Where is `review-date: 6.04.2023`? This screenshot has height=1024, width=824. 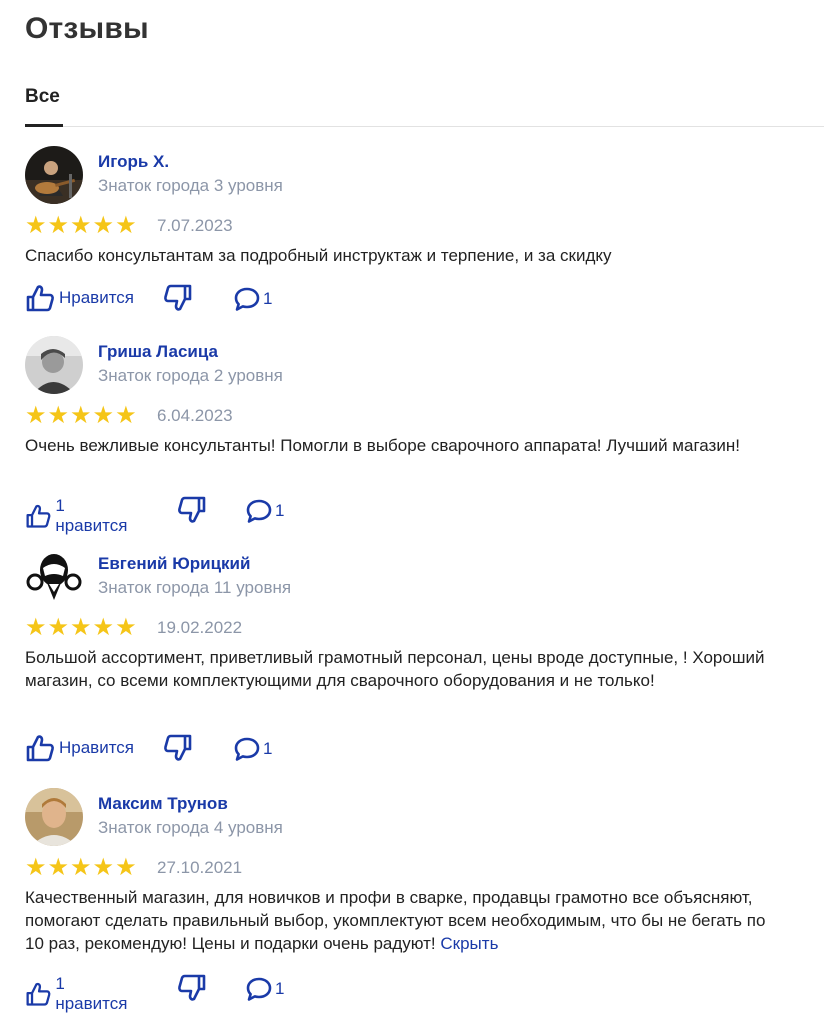
review-date: 6.04.2023 is located at coordinates (195, 415).